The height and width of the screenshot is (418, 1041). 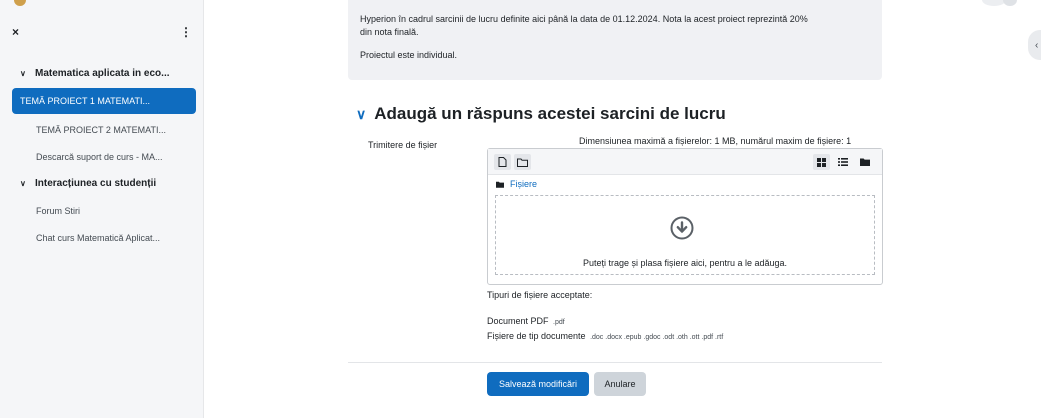 I want to click on view-icons-button, so click(x=821, y=162).